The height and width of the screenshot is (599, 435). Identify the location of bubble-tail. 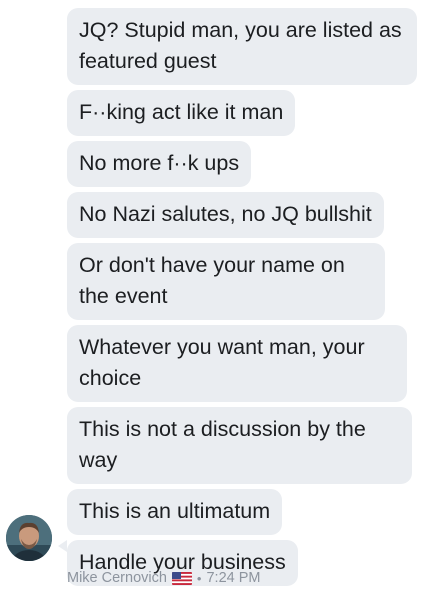
(62, 546).